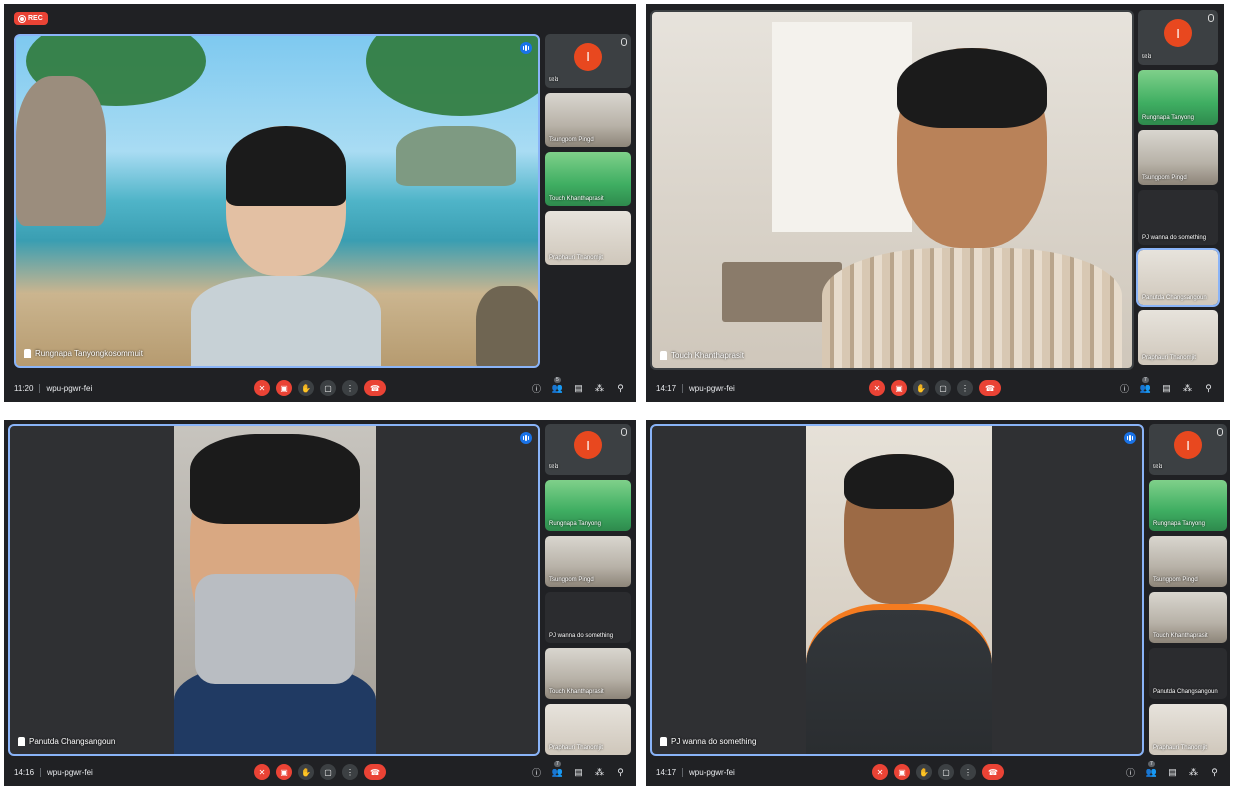 The width and height of the screenshot is (1234, 789). Describe the element at coordinates (576, 692) in the screenshot. I see `participant-name: Touch Khanthaprasit` at that location.